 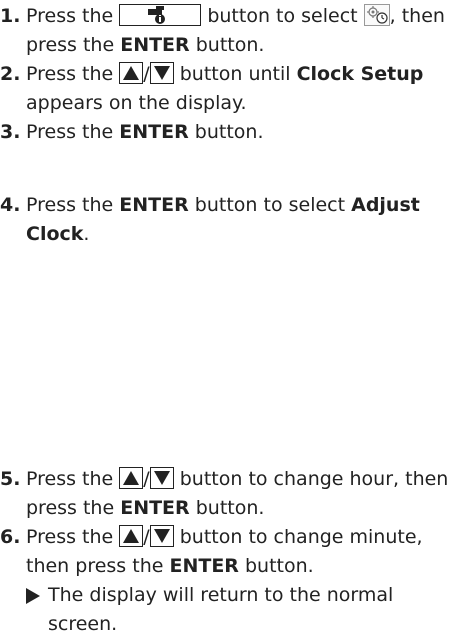 What do you see at coordinates (145, 132) in the screenshot?
I see `step-text: Press the ENTER button.` at bounding box center [145, 132].